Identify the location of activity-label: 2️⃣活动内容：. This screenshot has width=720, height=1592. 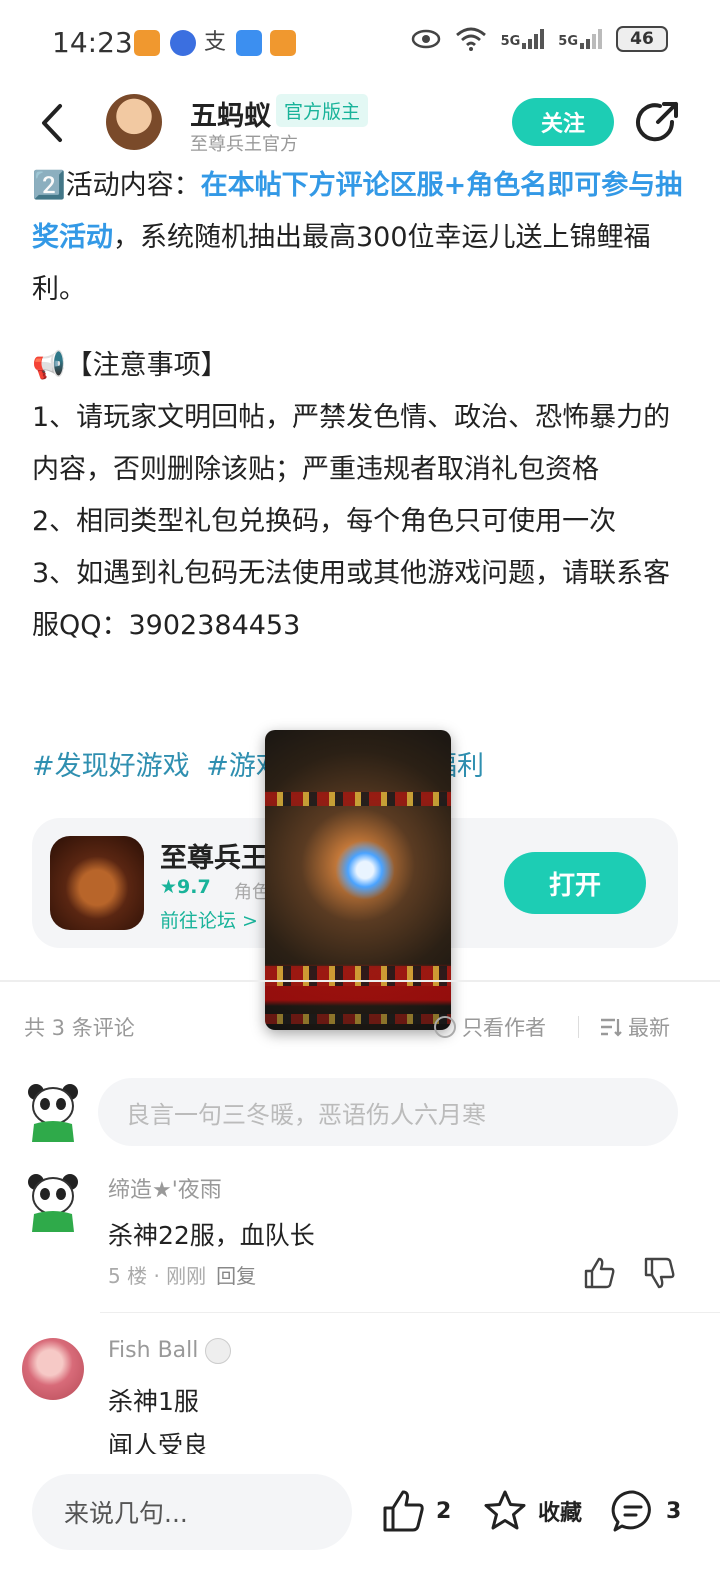
(116, 185).